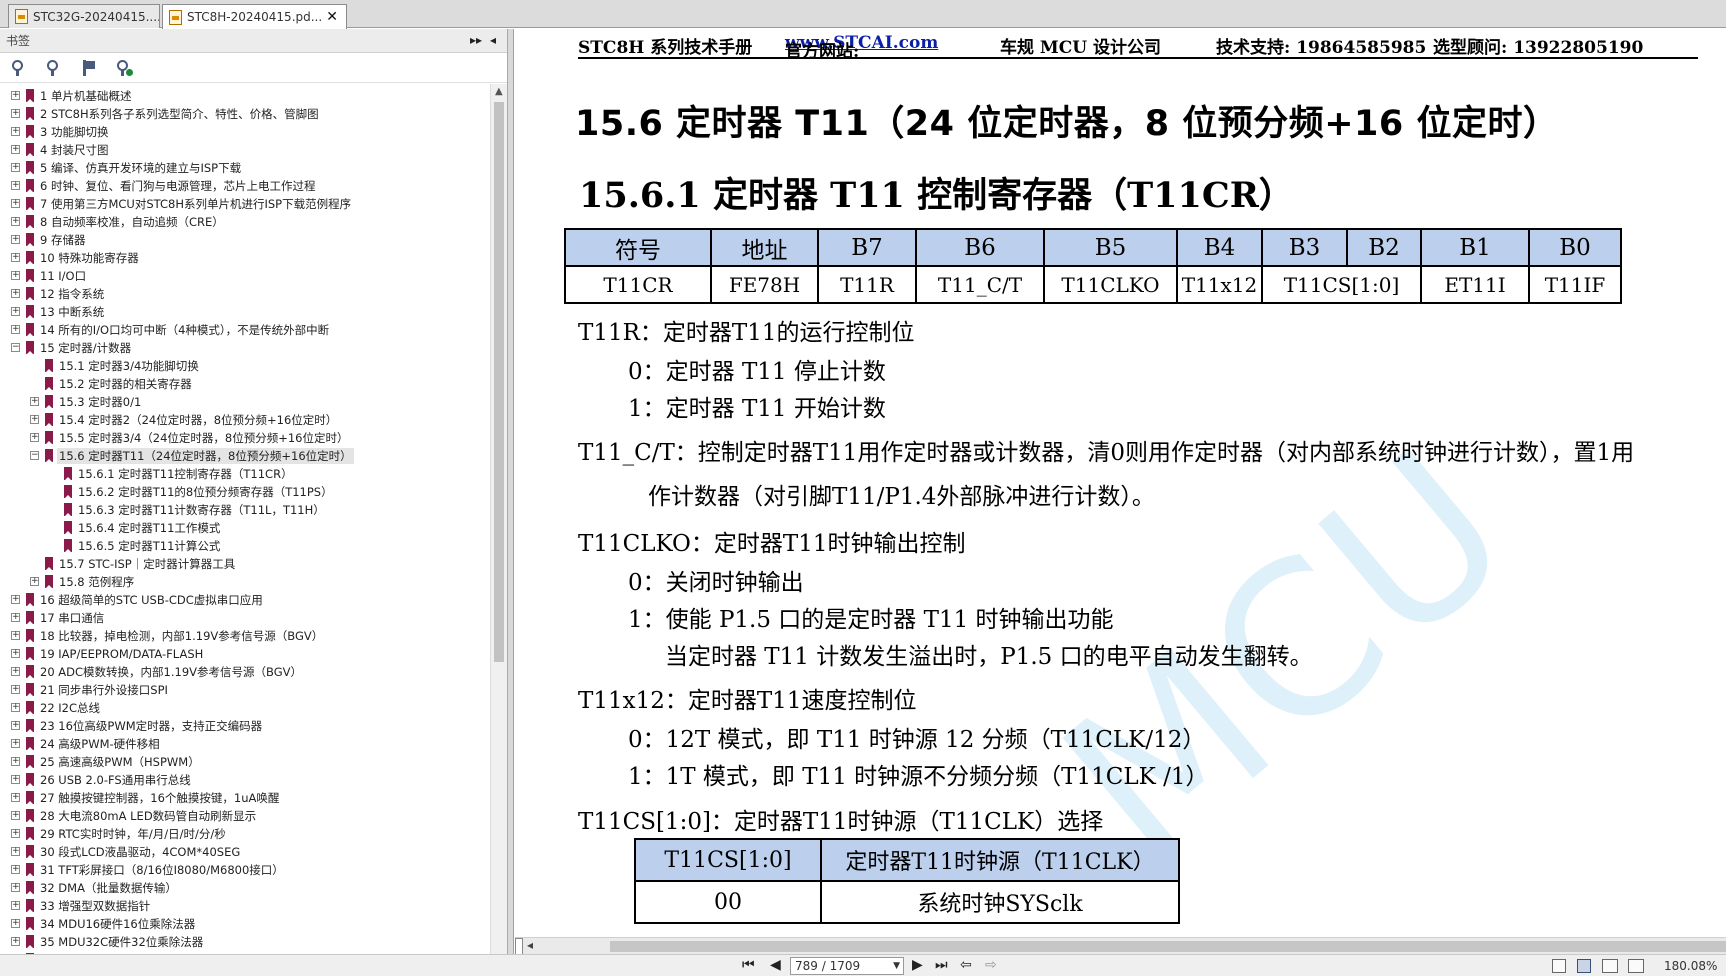  I want to click on prev-page-icon: ◀, so click(775, 965).